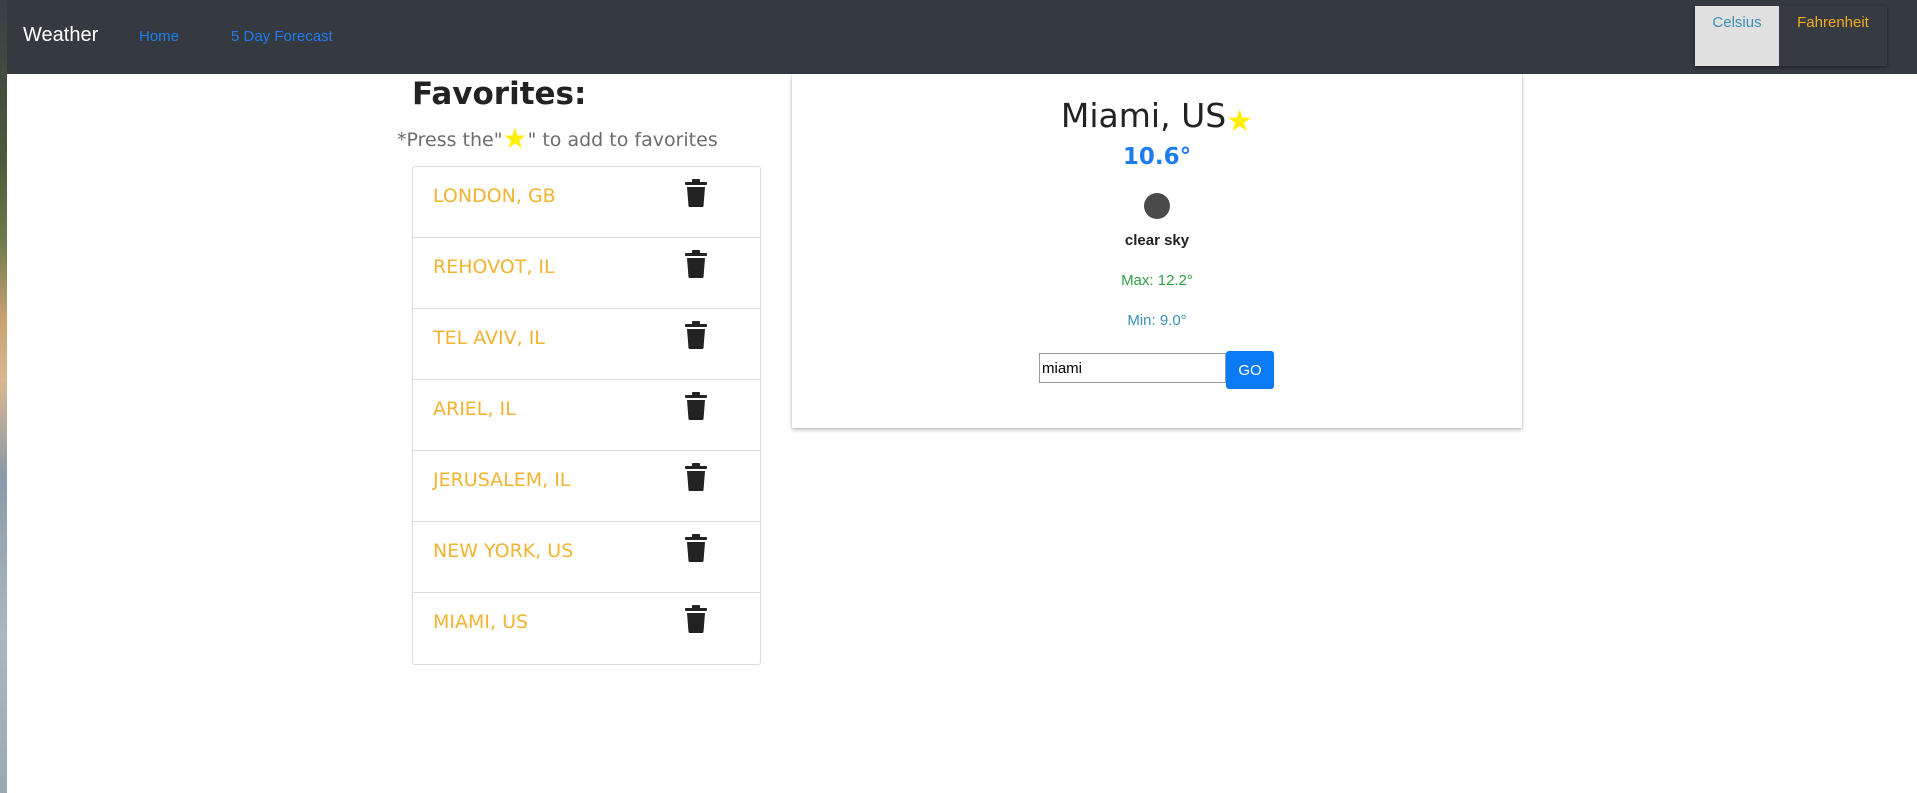 Image resolution: width=1917 pixels, height=793 pixels. What do you see at coordinates (586, 628) in the screenshot?
I see `favorite-item: MIAMI, US` at bounding box center [586, 628].